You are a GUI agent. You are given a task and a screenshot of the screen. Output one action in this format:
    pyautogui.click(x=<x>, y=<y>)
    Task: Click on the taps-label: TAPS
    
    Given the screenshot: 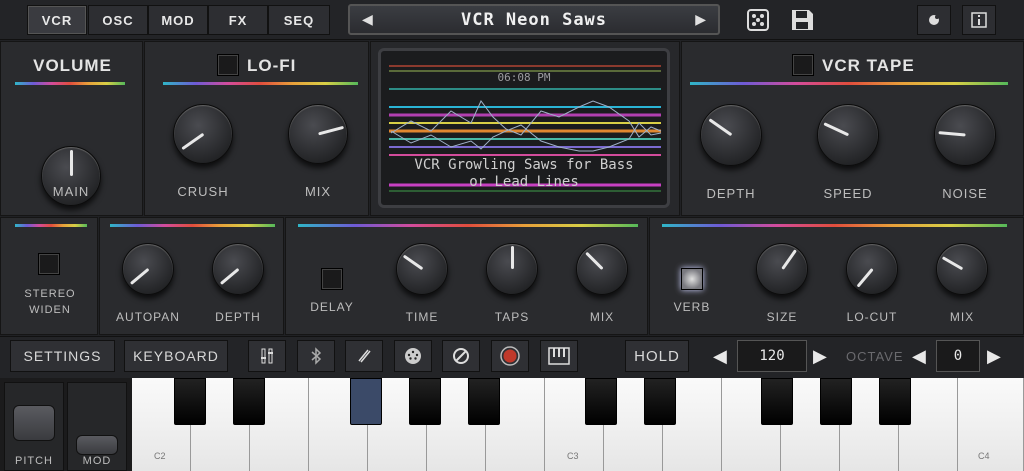 What is the action you would take?
    pyautogui.click(x=512, y=317)
    